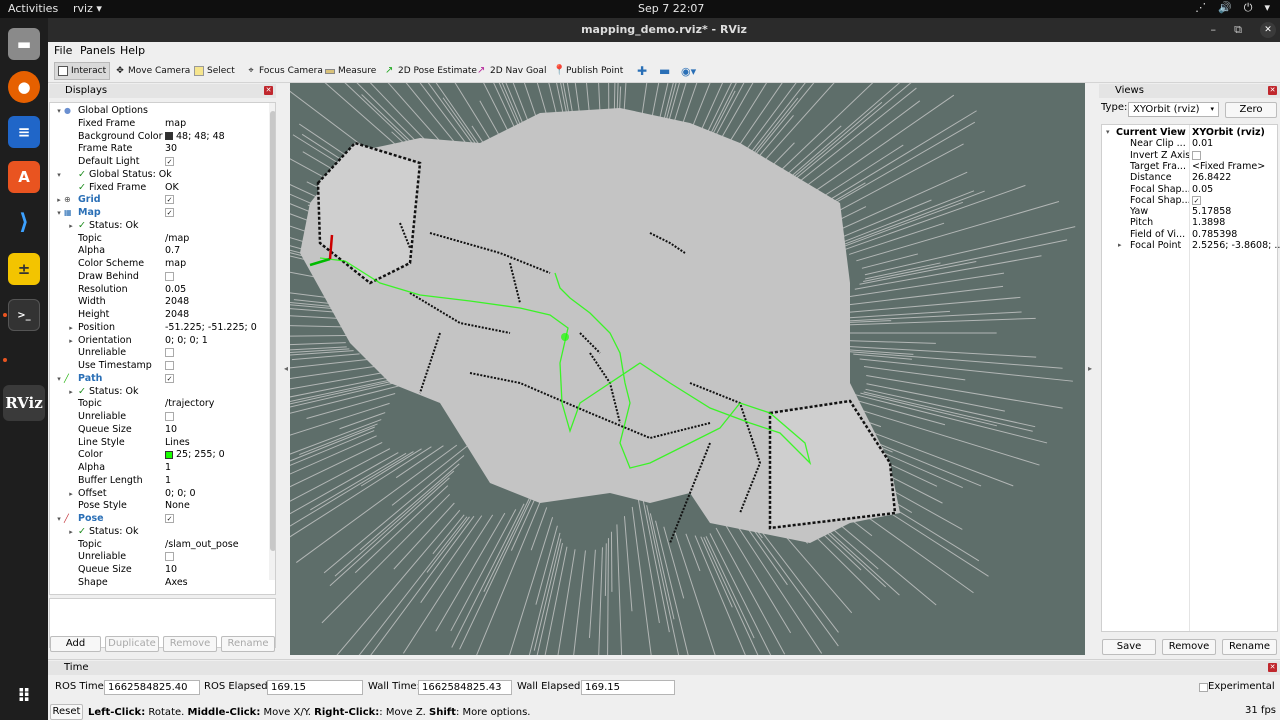 This screenshot has width=1280, height=720. I want to click on view-property-row: Yaw 5.17858, so click(1190, 211).